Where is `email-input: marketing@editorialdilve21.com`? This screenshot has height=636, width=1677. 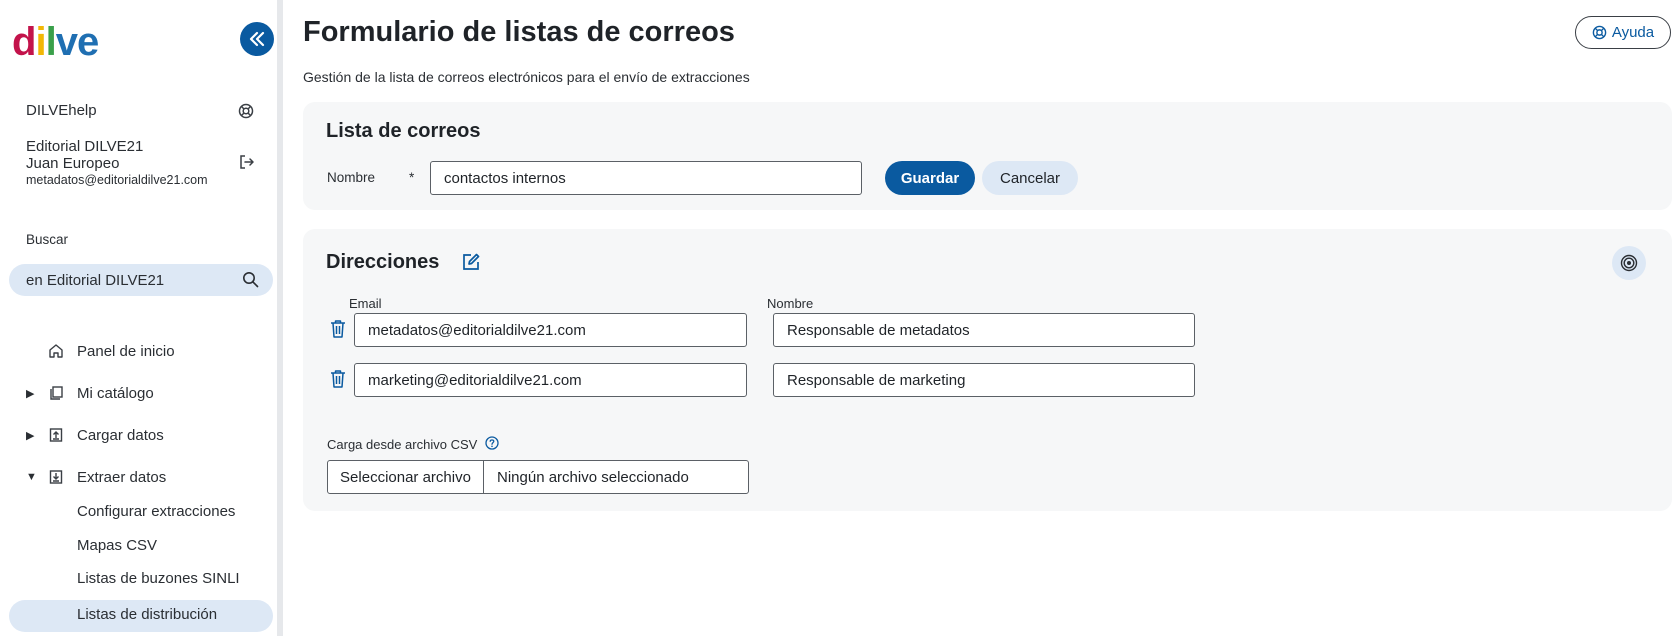
email-input: marketing@editorialdilve21.com is located at coordinates (550, 380).